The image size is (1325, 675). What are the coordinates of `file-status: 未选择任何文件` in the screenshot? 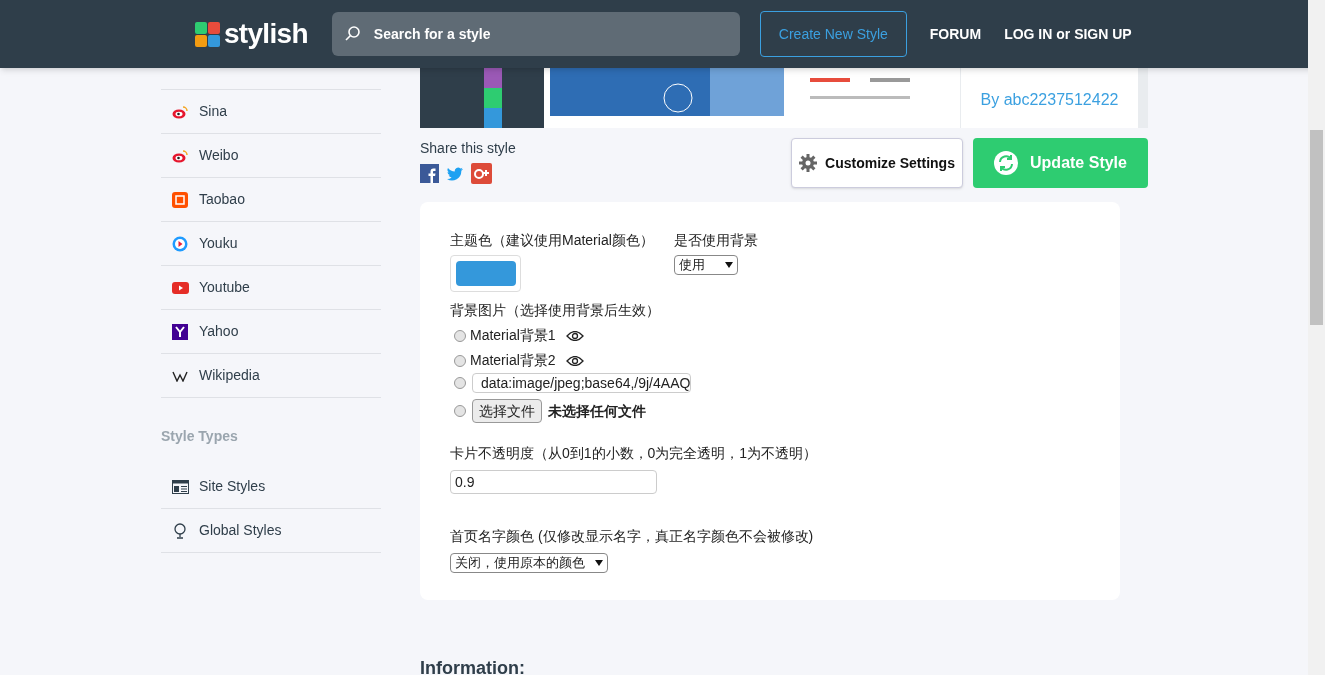 It's located at (597, 411).